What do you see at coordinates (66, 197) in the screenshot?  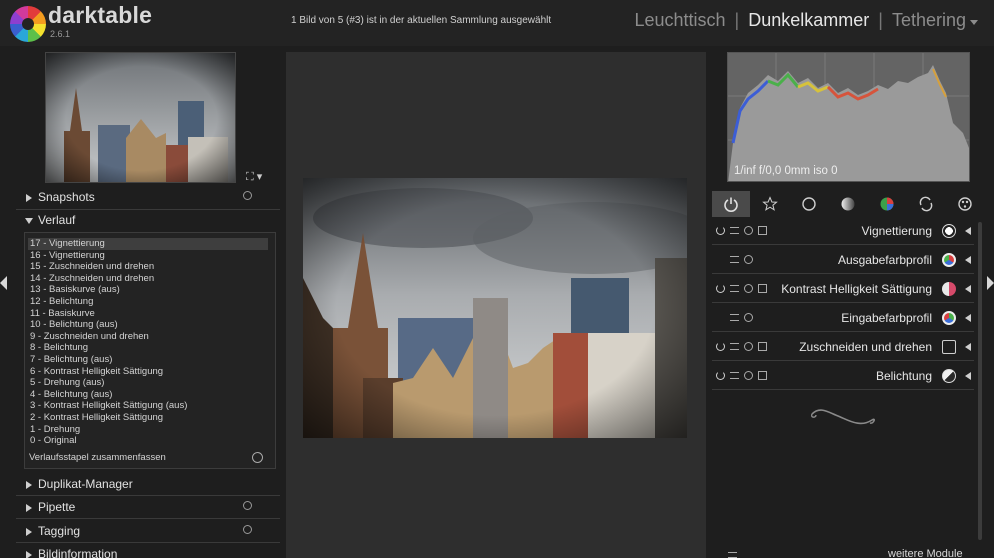 I see `section-title: Snapshots` at bounding box center [66, 197].